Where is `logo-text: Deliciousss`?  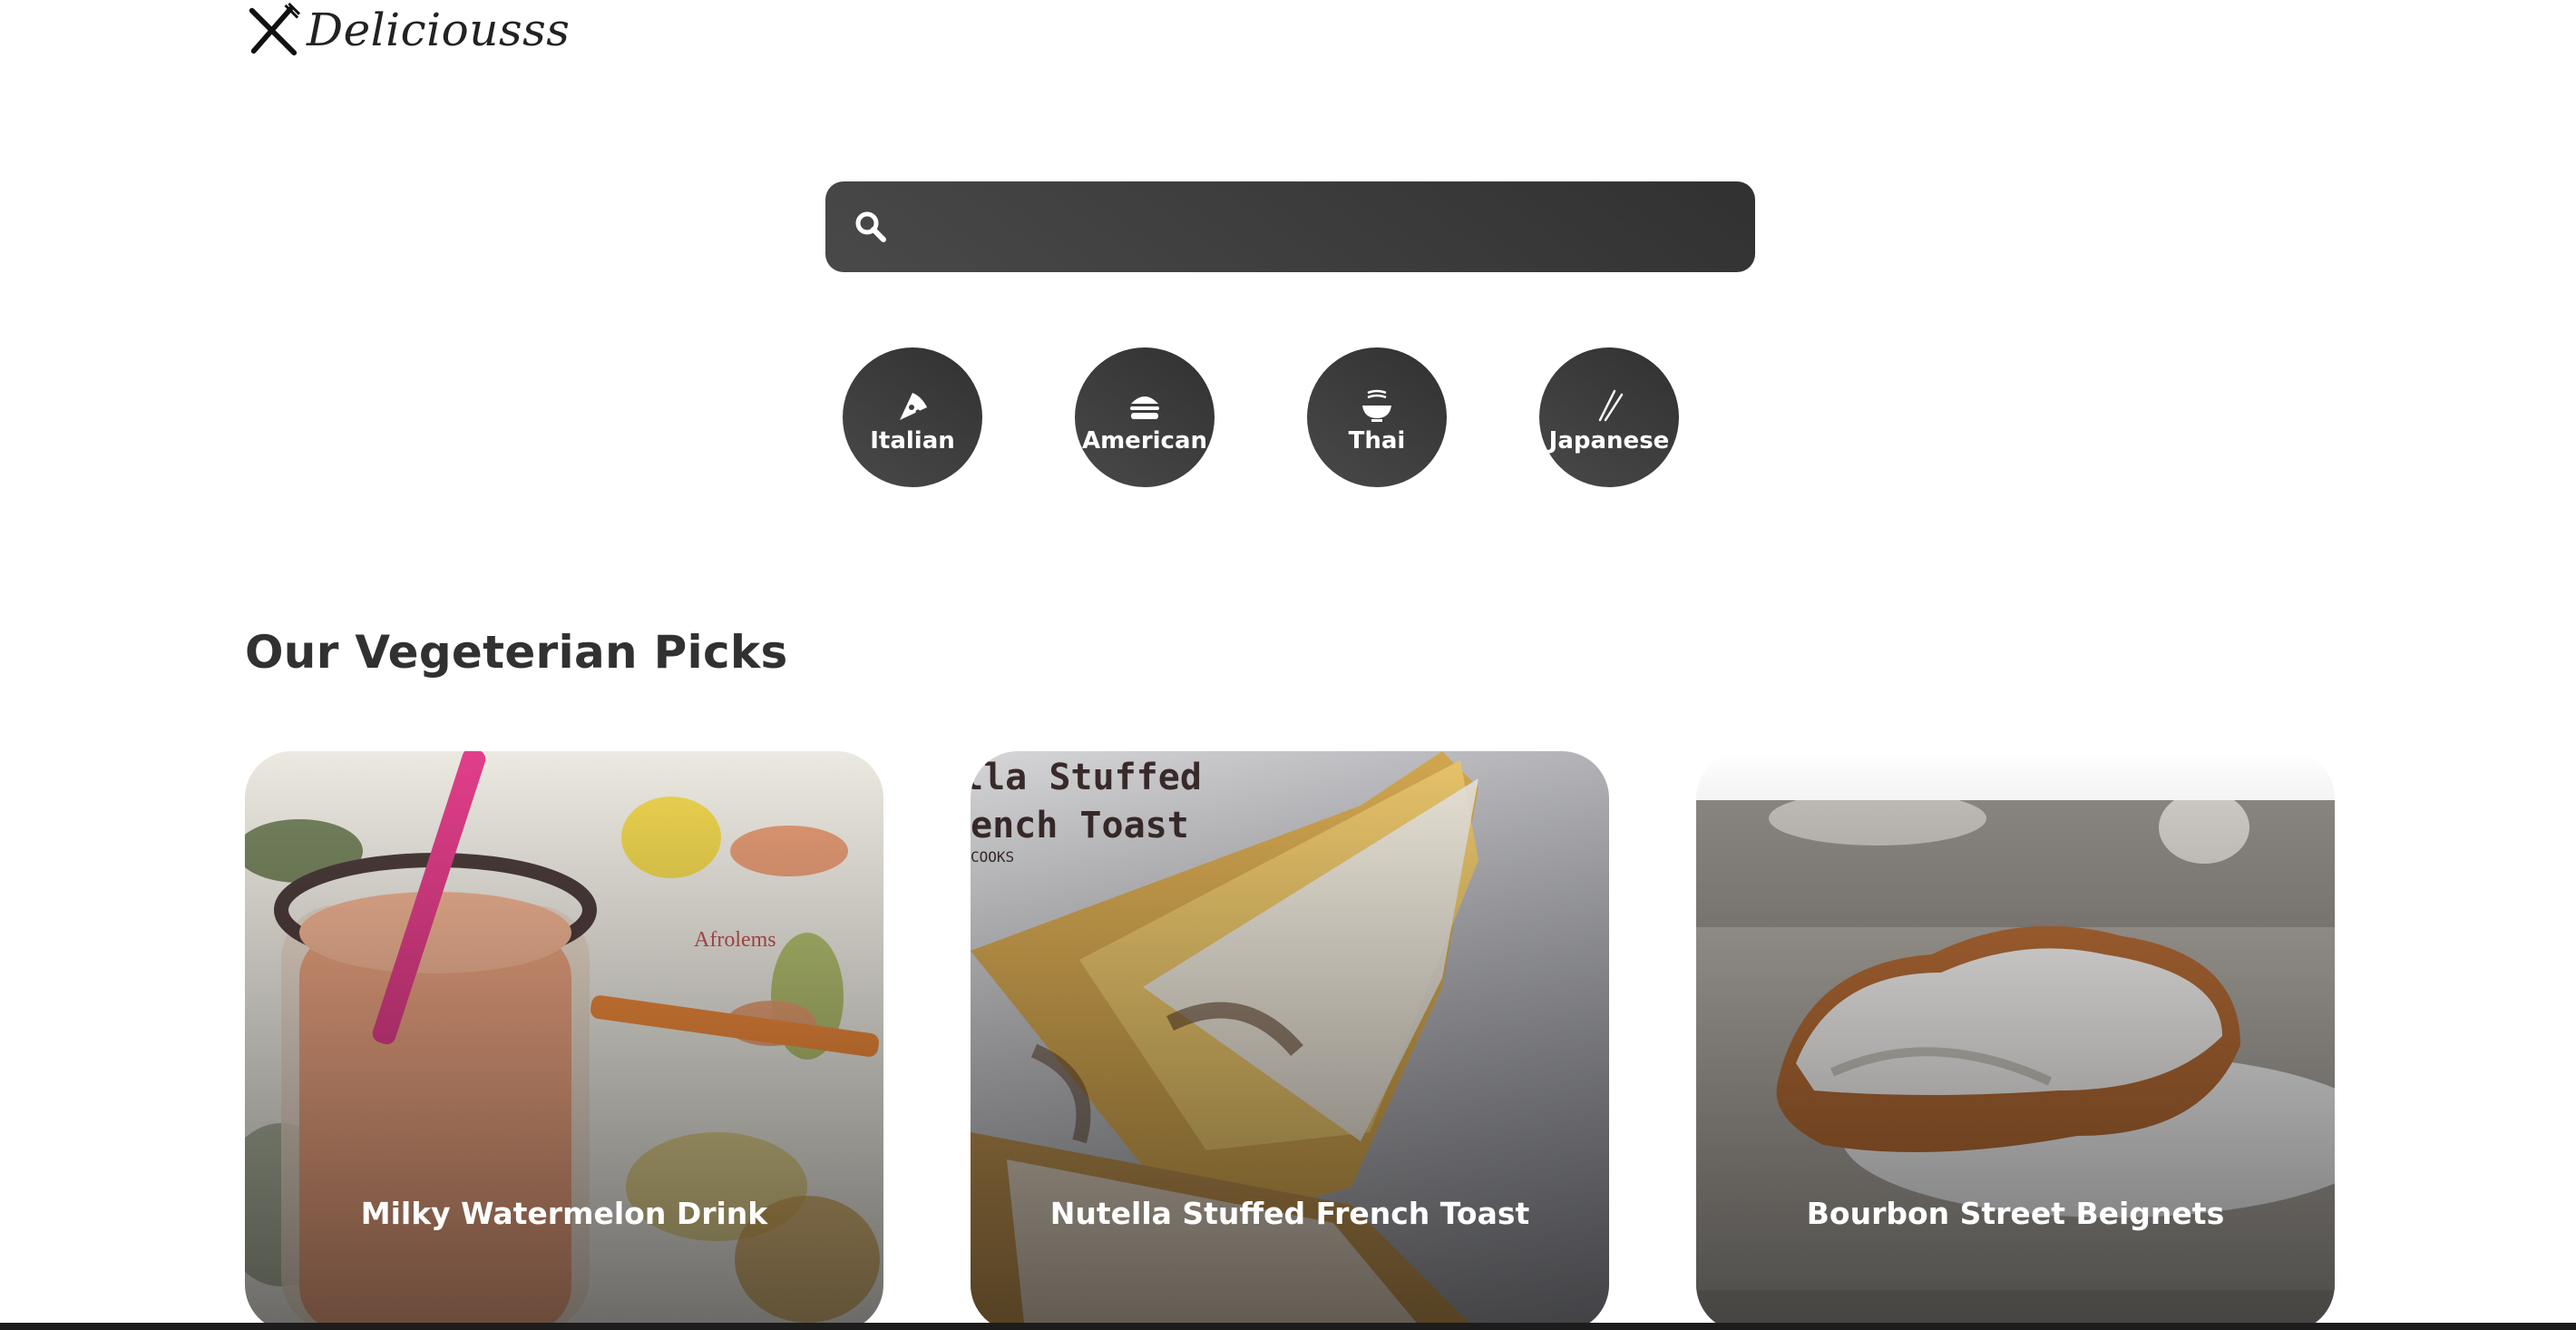 logo-text: Deliciousss is located at coordinates (439, 30).